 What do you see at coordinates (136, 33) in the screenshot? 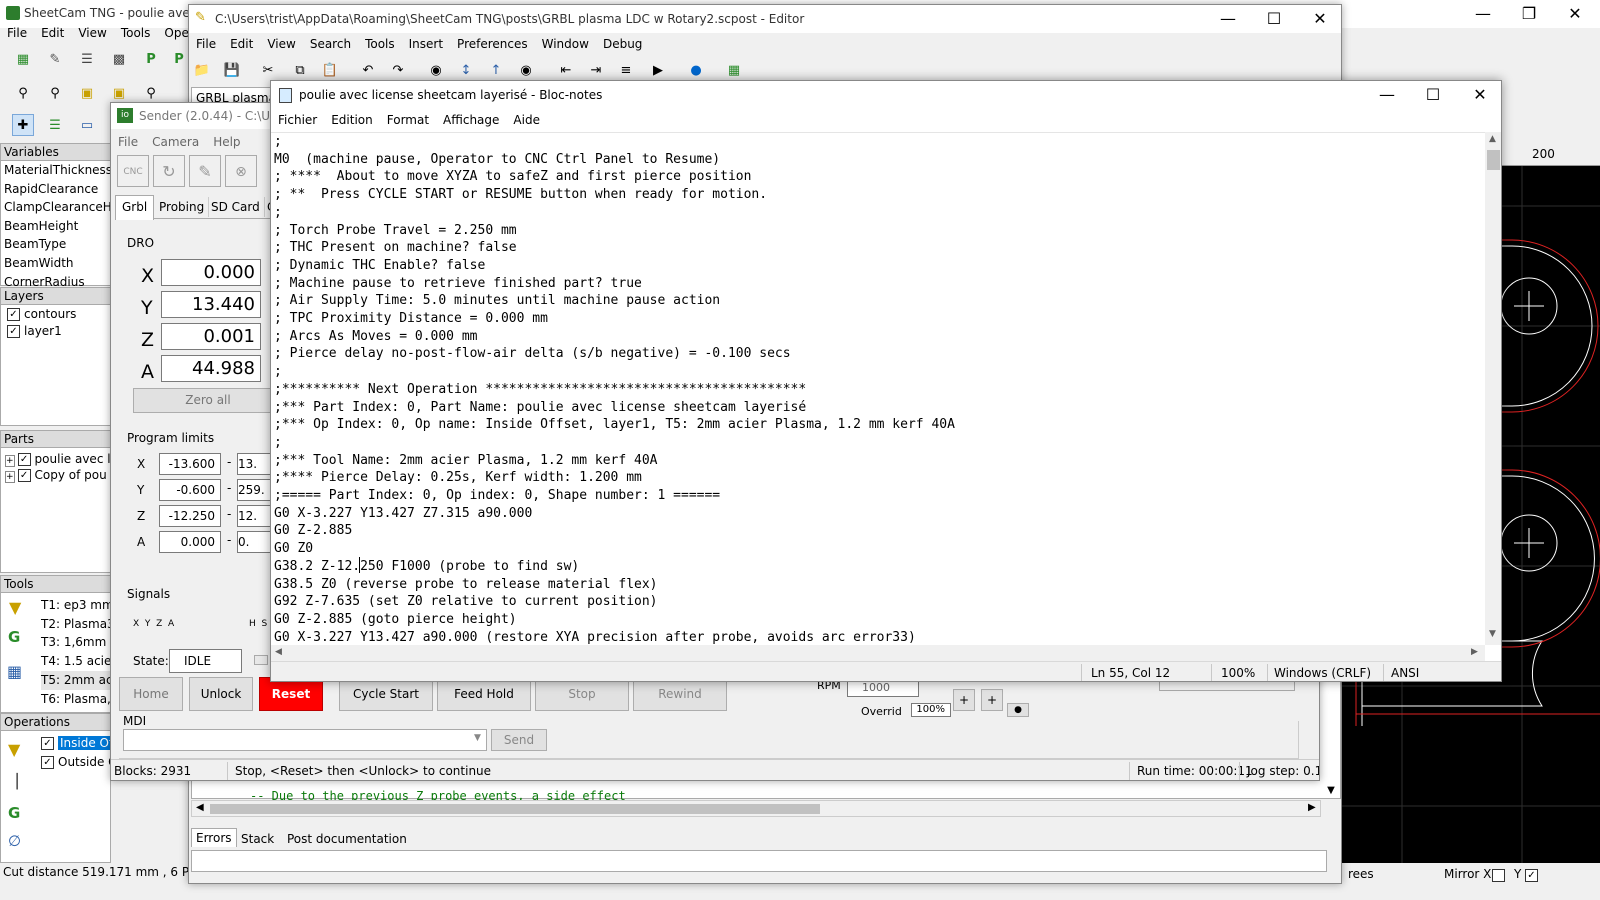
I see `sheetcam-menu-tools: Tools` at bounding box center [136, 33].